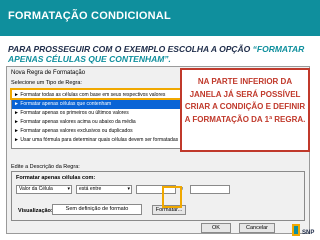  What do you see at coordinates (36, 189) in the screenshot?
I see `condition-value: Valor da Célula` at bounding box center [36, 189].